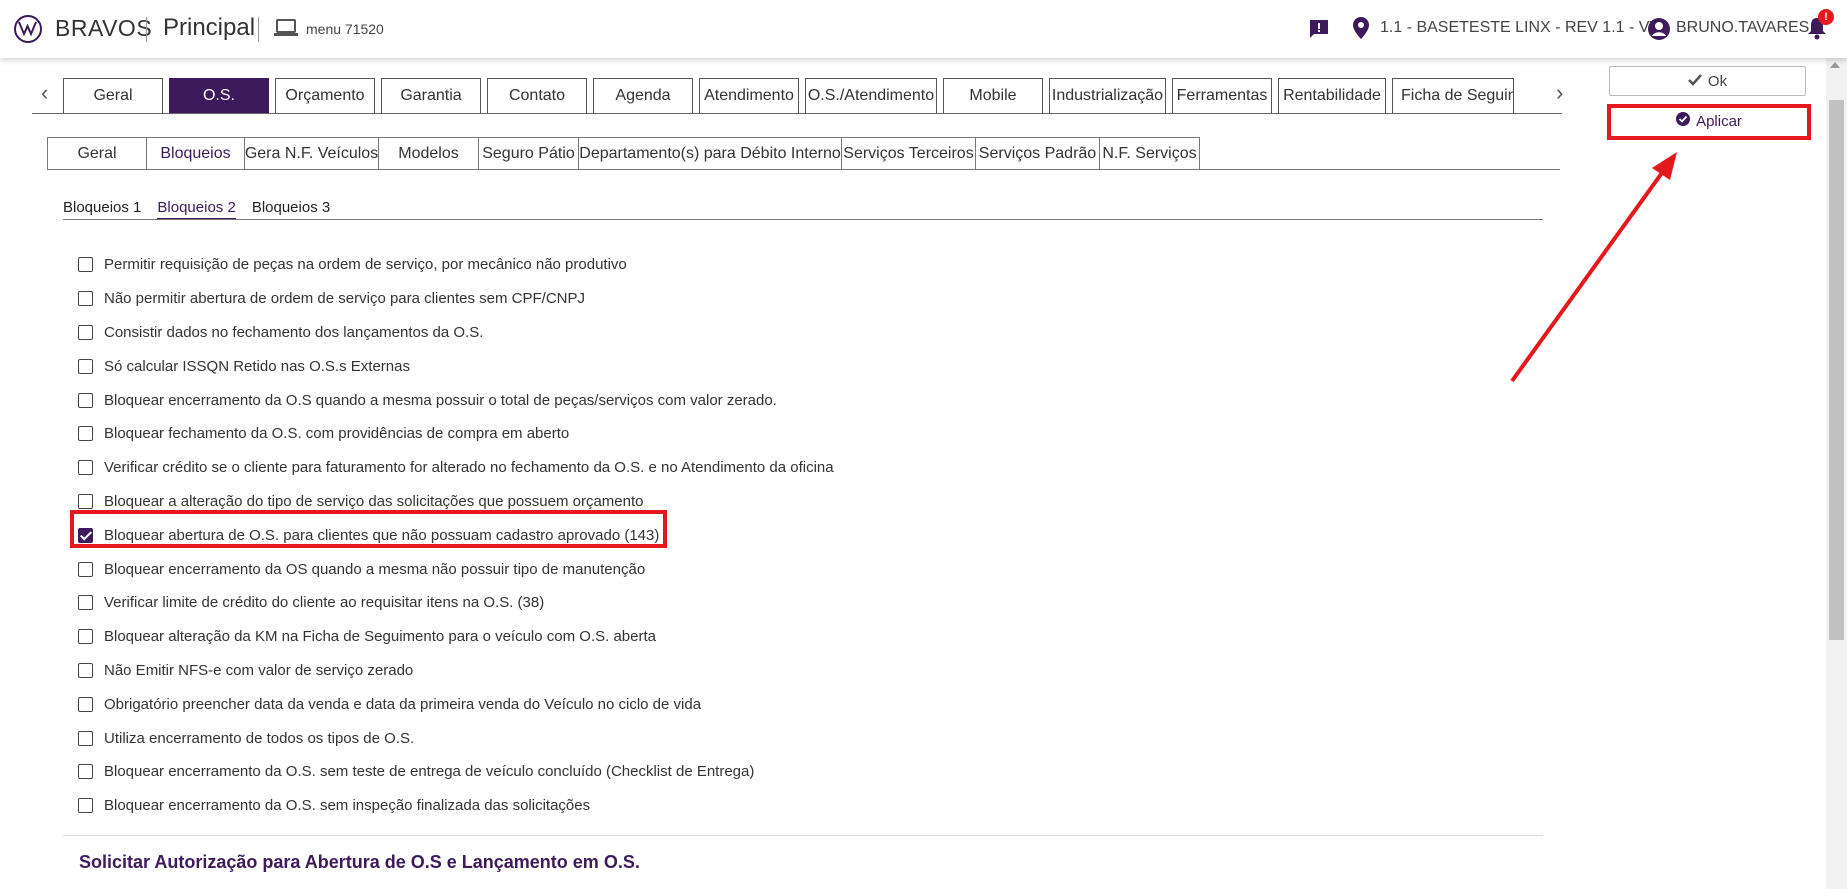 This screenshot has height=889, width=1847. I want to click on inner-tabs: Bloqueios 1 Bloqueios 2 Bloqueios 3, so click(196, 209).